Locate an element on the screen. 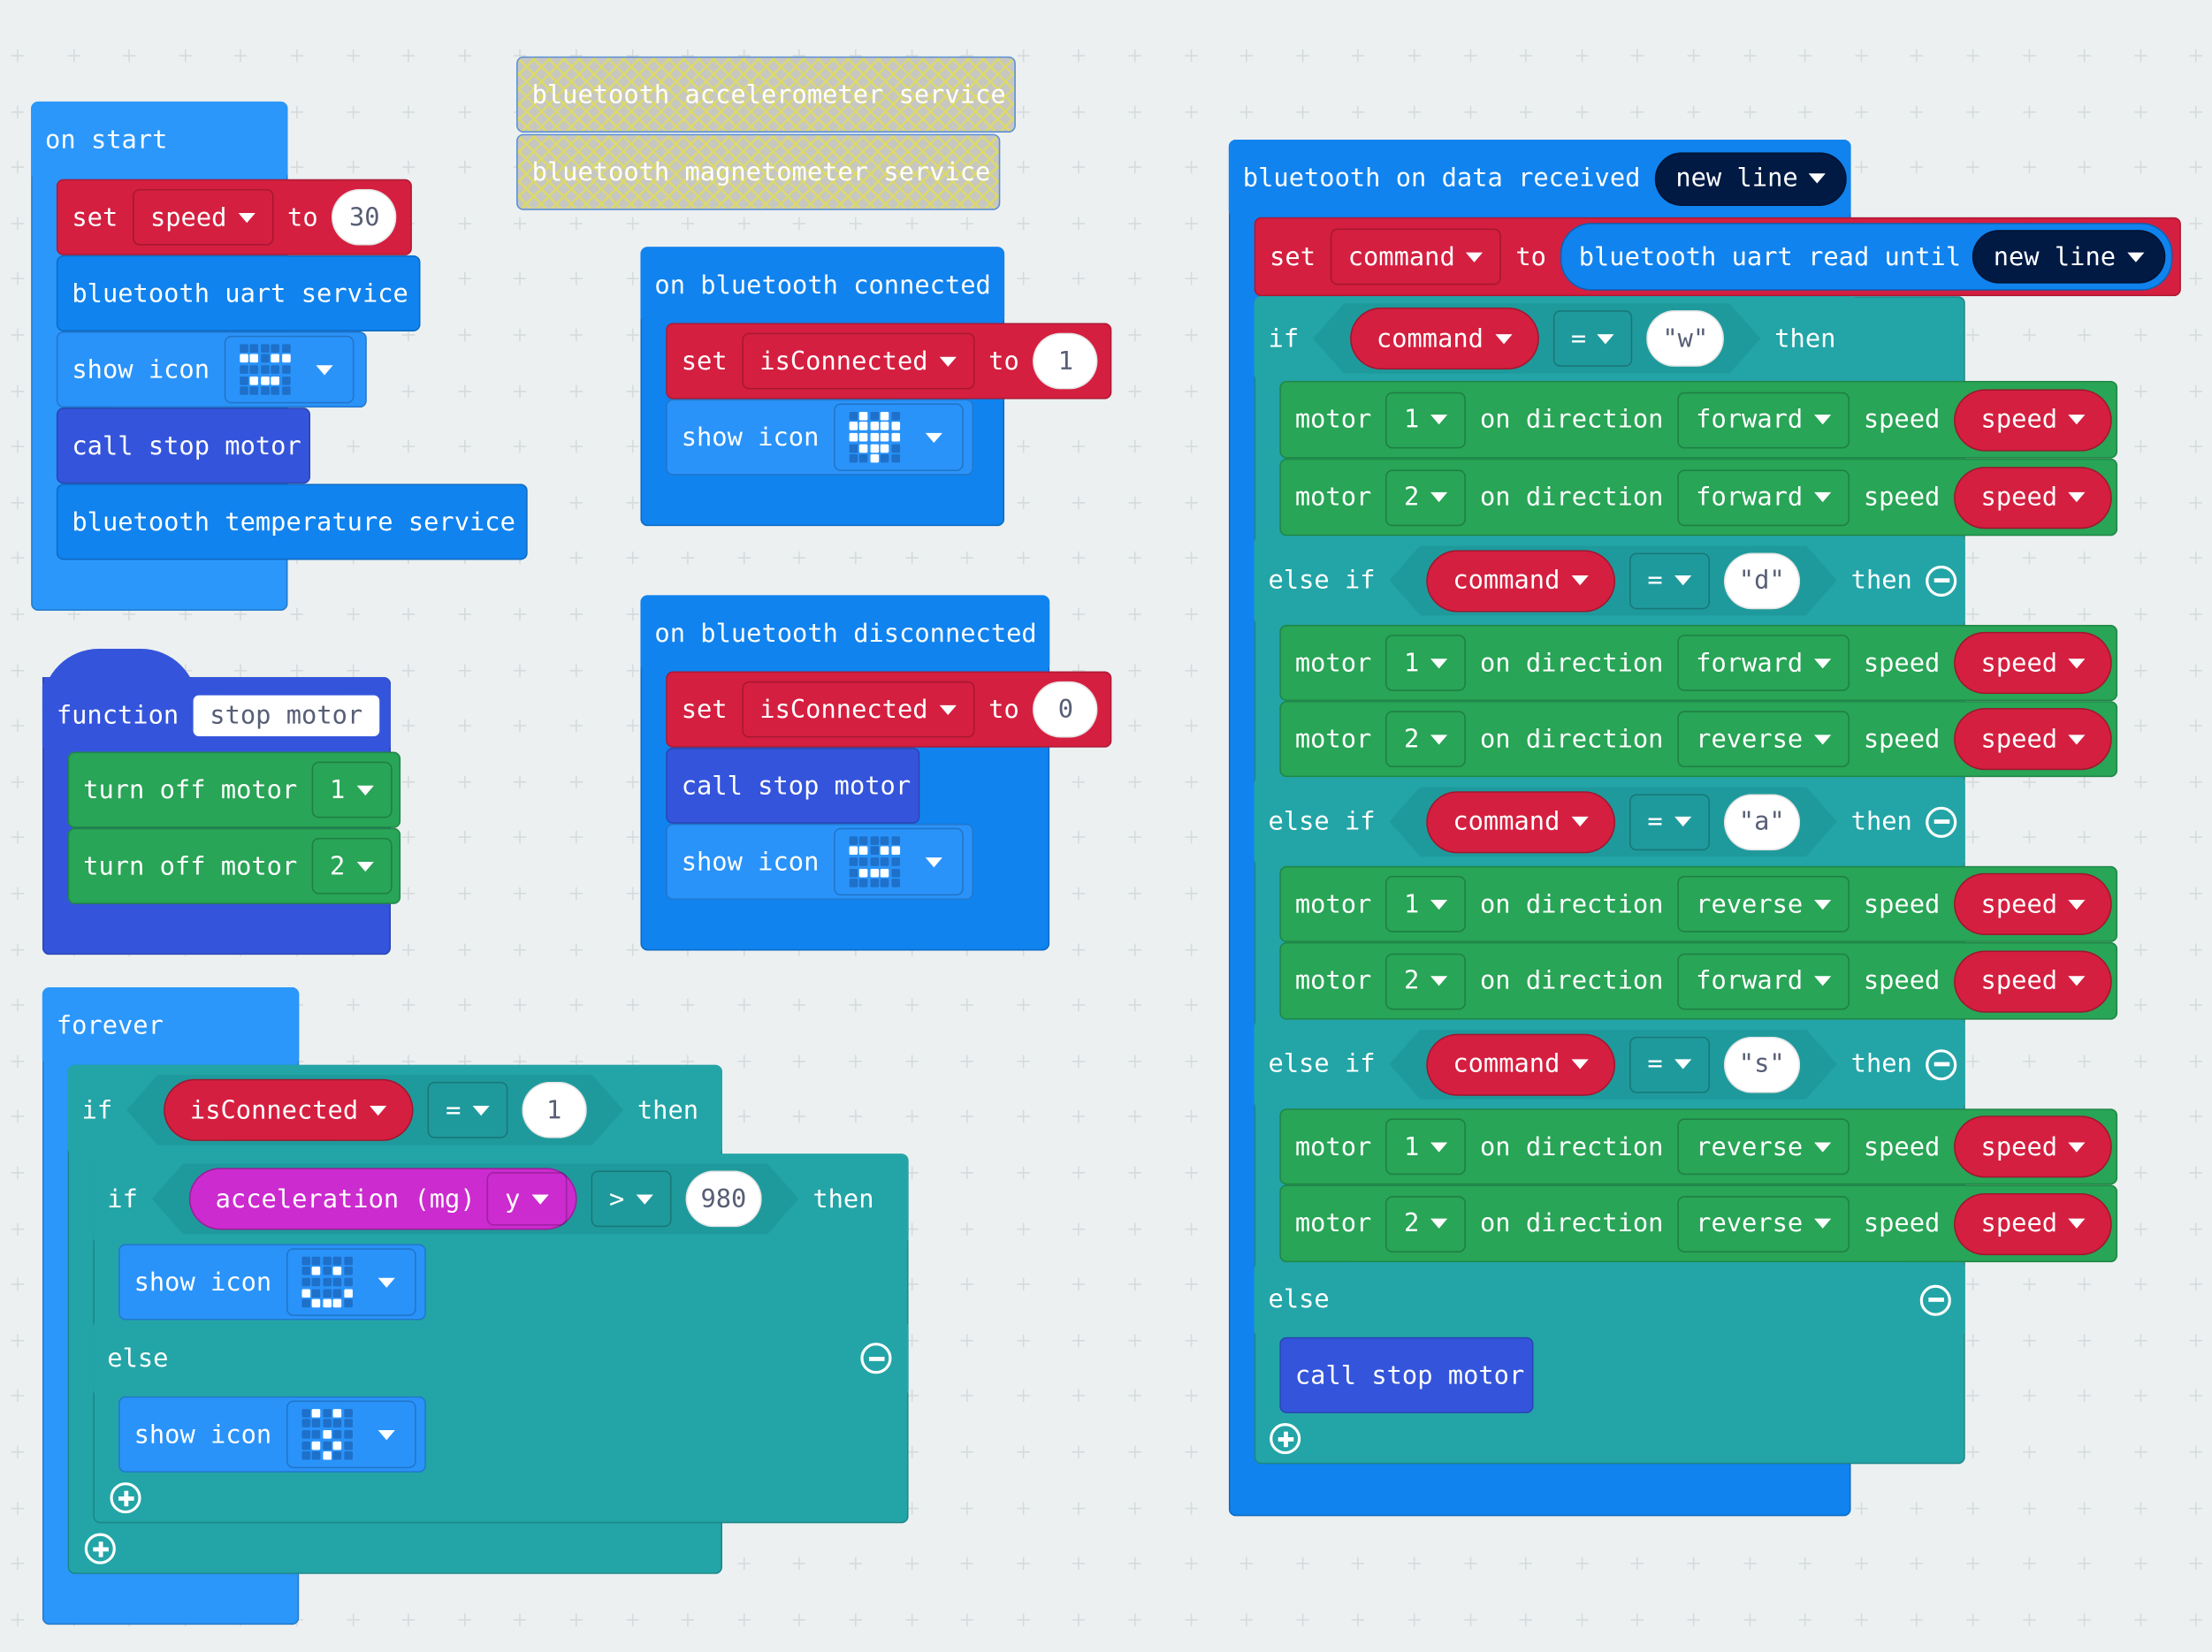 The width and height of the screenshot is (2212, 1652). set-isconnected-block: set isConnected to 0 is located at coordinates (889, 710).